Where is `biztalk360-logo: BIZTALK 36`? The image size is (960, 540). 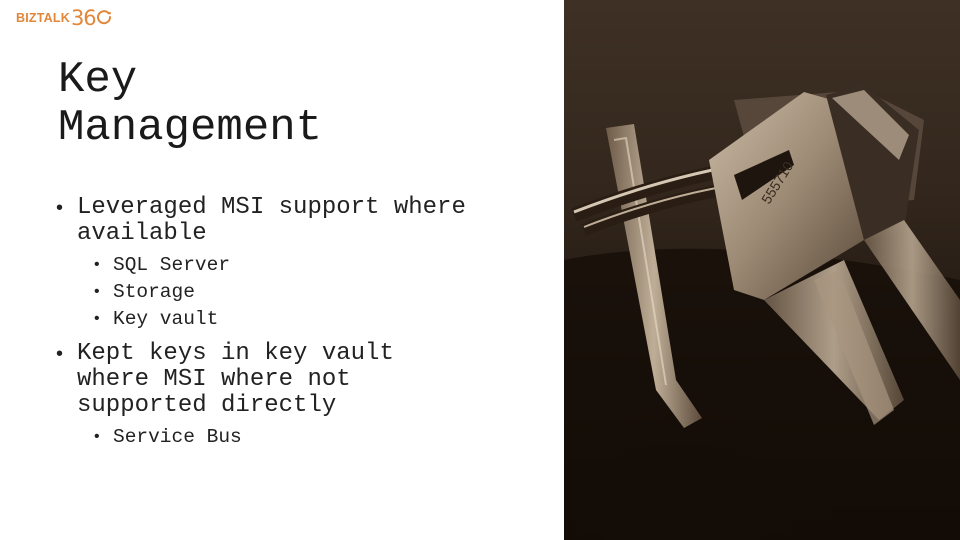
biztalk360-logo: BIZTALK 36 is located at coordinates (64, 18).